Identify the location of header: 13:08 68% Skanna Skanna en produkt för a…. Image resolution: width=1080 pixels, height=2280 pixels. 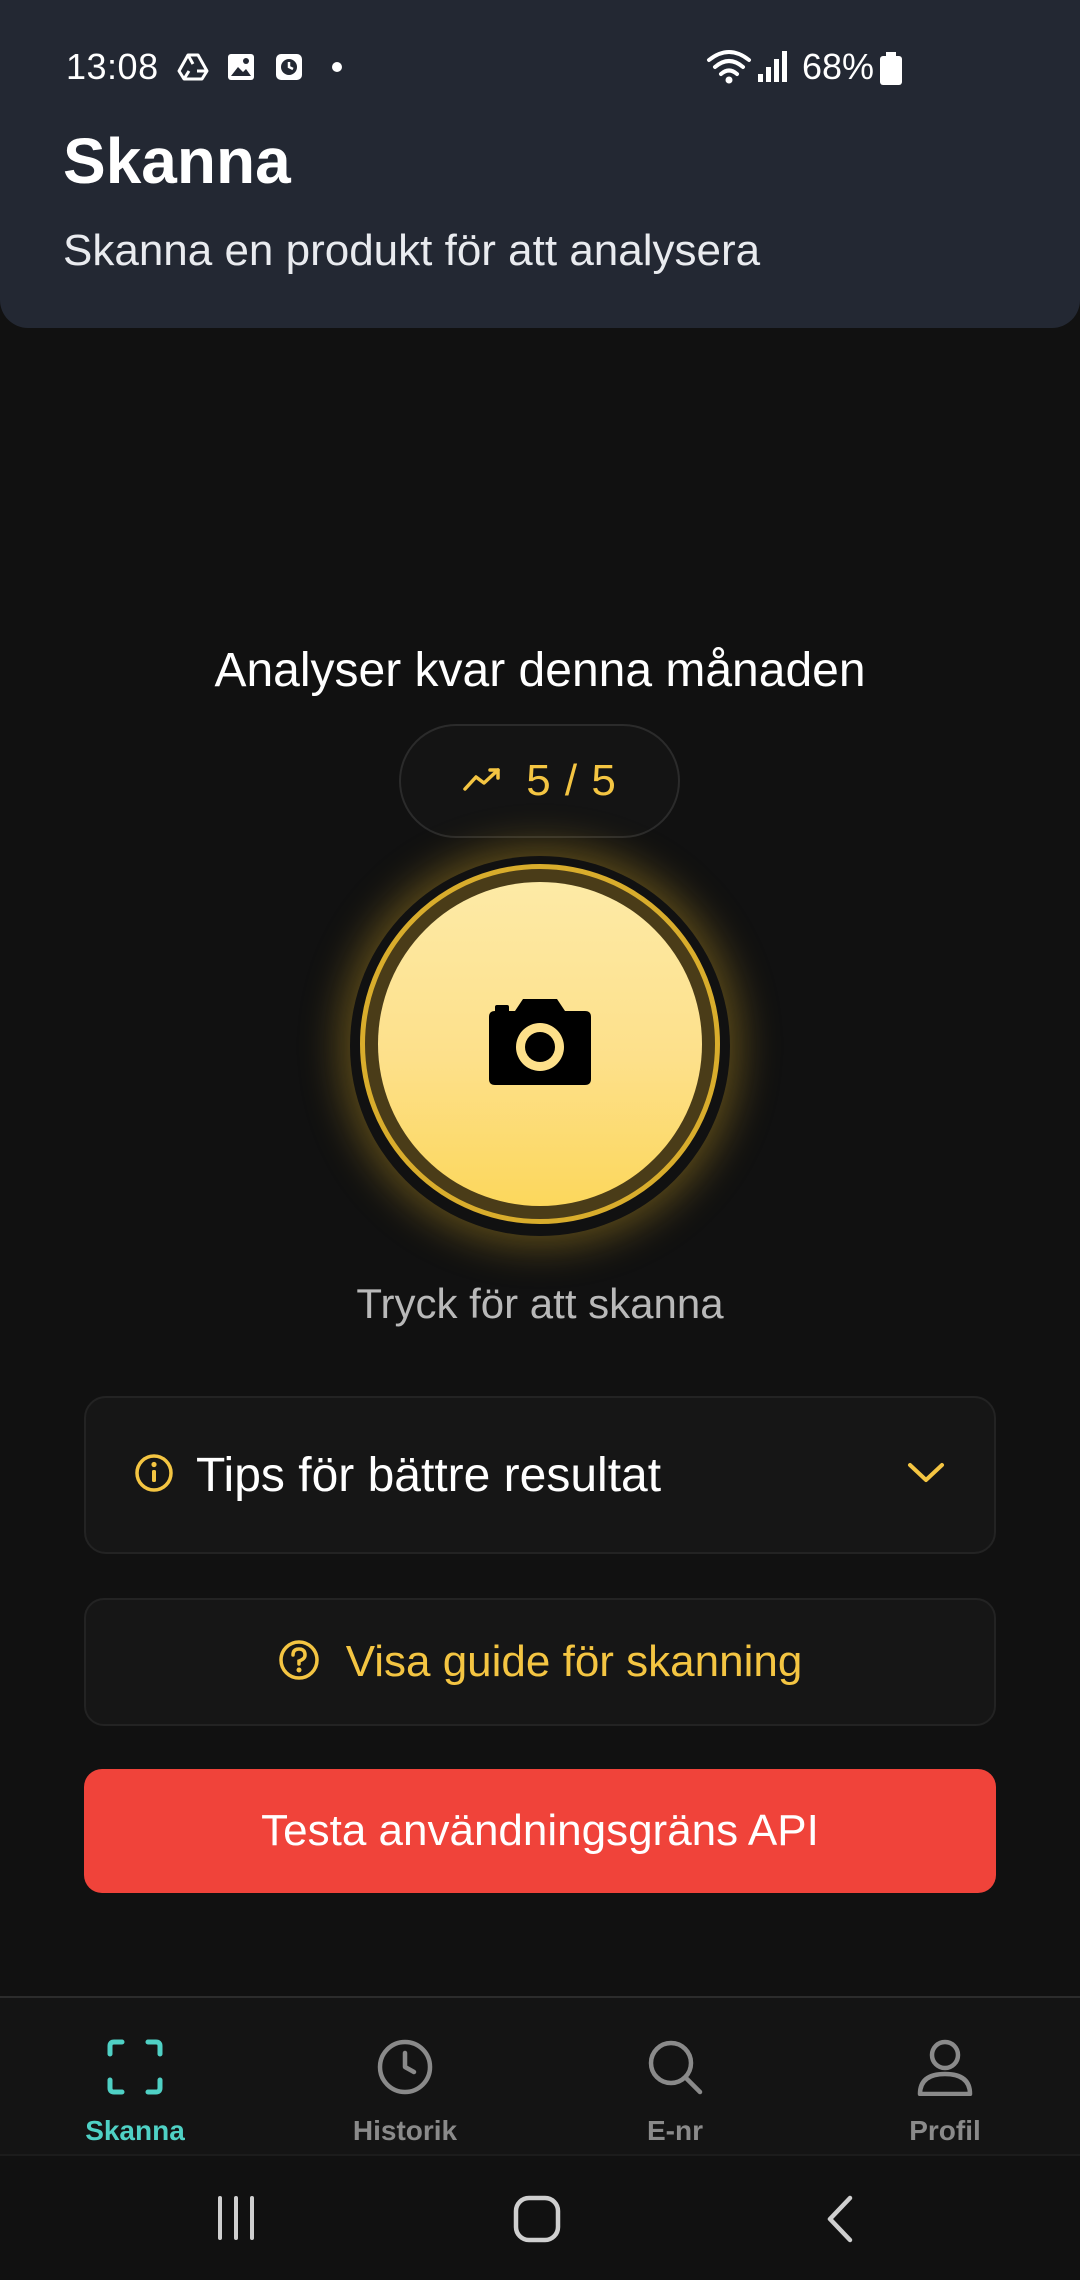
(540, 164).